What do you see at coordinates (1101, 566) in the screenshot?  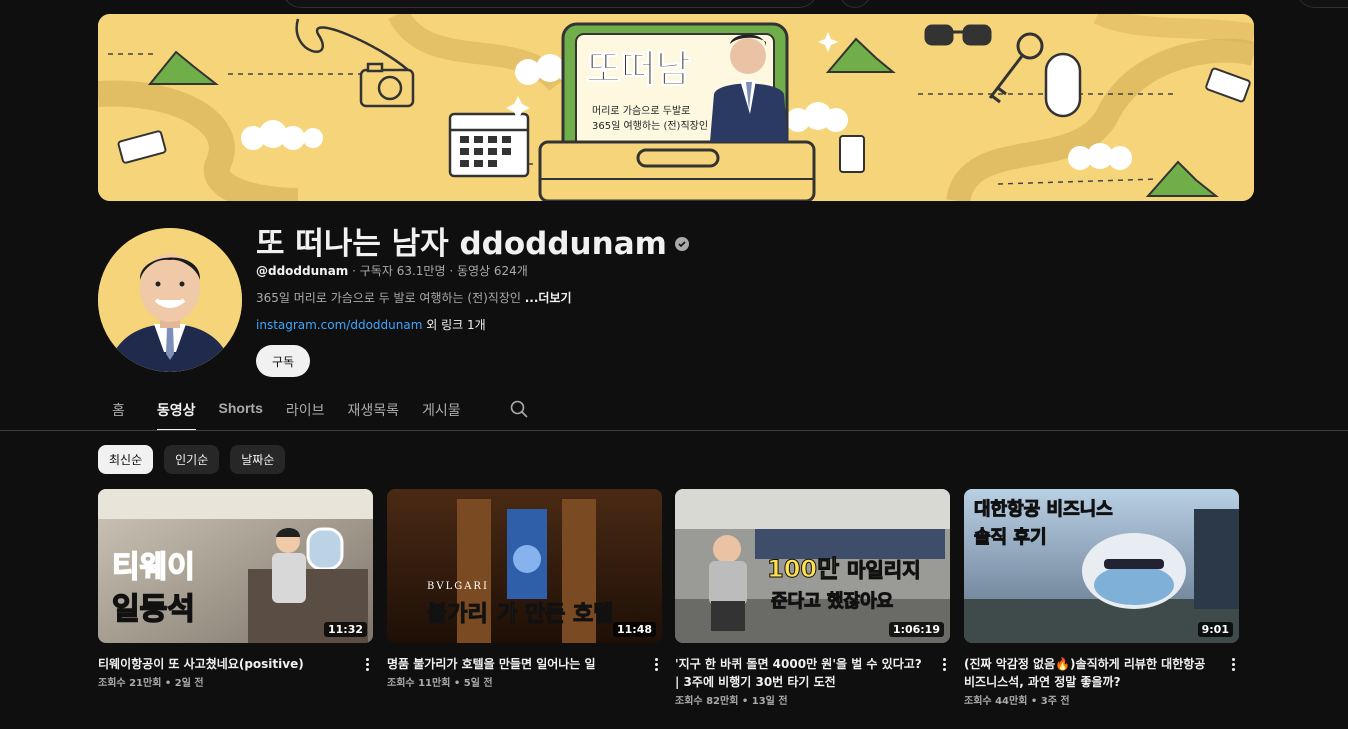 I see `video-thumbnail: 대한항공 비즈니스 솔직 후기 9:01` at bounding box center [1101, 566].